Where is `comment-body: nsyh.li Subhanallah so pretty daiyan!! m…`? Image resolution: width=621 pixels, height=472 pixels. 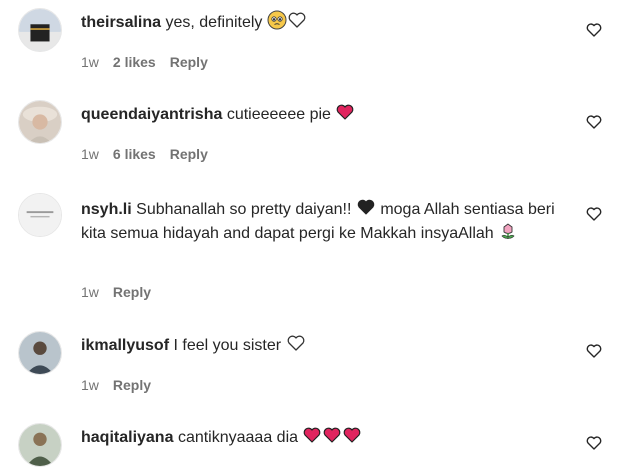 comment-body: nsyh.li Subhanallah so pretty daiyan!! m… is located at coordinates (324, 221).